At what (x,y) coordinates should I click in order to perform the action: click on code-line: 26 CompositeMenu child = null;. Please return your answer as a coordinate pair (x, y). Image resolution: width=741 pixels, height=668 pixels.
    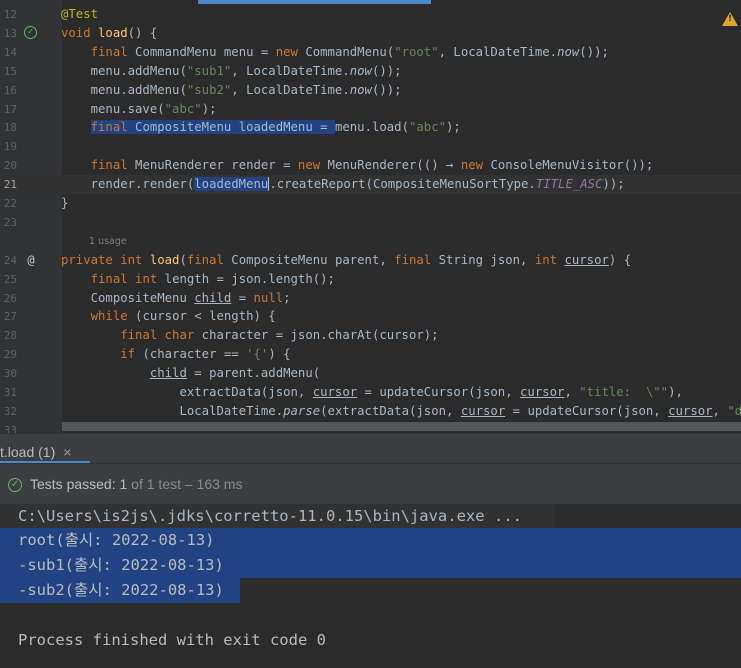
    Looking at the image, I should click on (370, 298).